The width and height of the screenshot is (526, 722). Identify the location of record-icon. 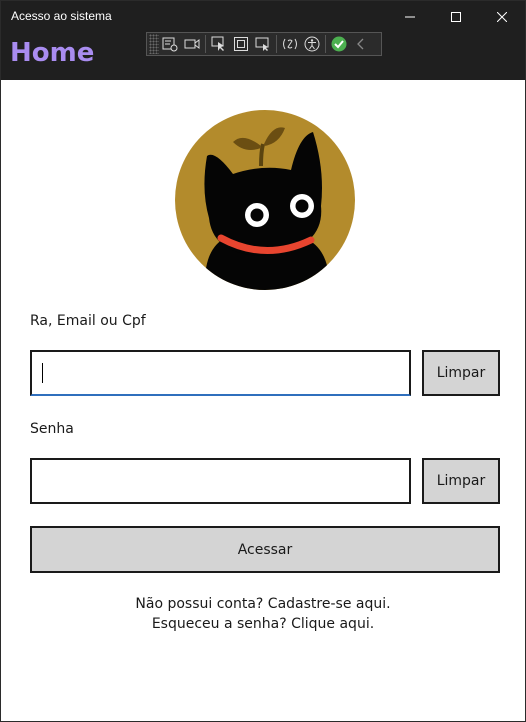
(192, 44).